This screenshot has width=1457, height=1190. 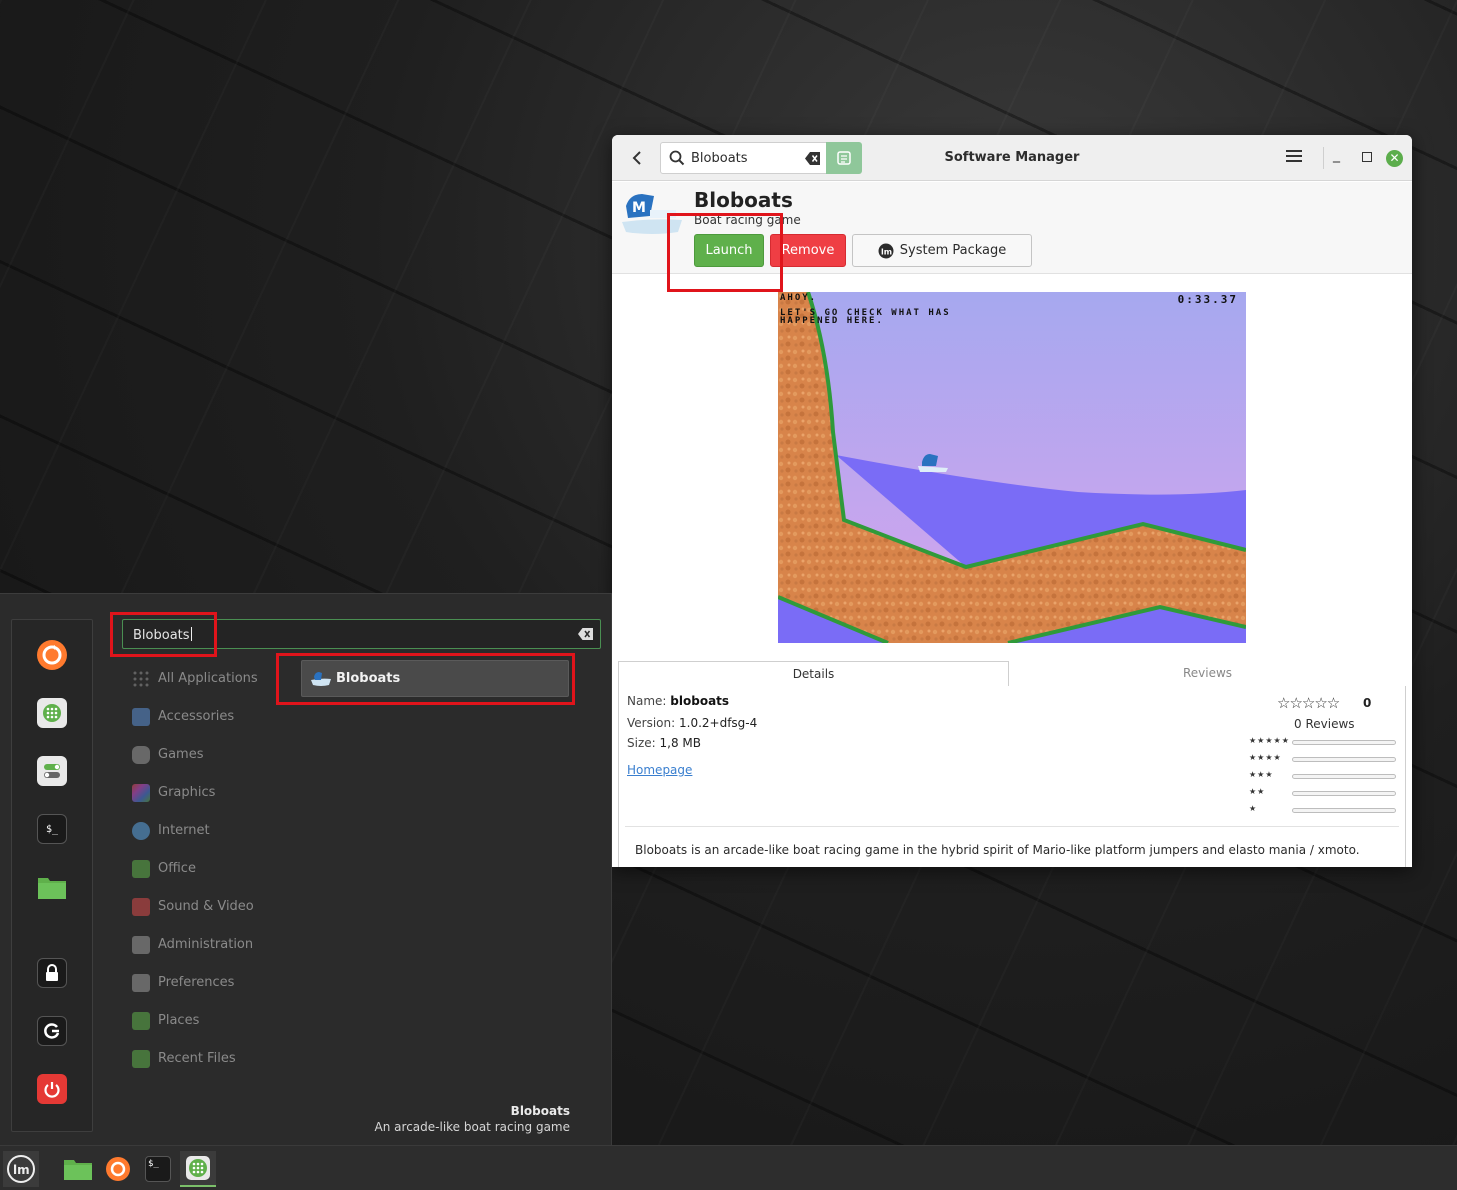 I want to click on admin-icon, so click(x=141, y=945).